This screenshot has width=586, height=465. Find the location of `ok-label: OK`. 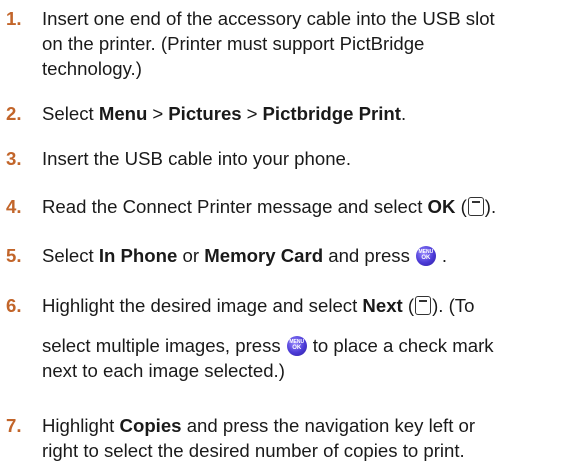

ok-label: OK is located at coordinates (441, 206).